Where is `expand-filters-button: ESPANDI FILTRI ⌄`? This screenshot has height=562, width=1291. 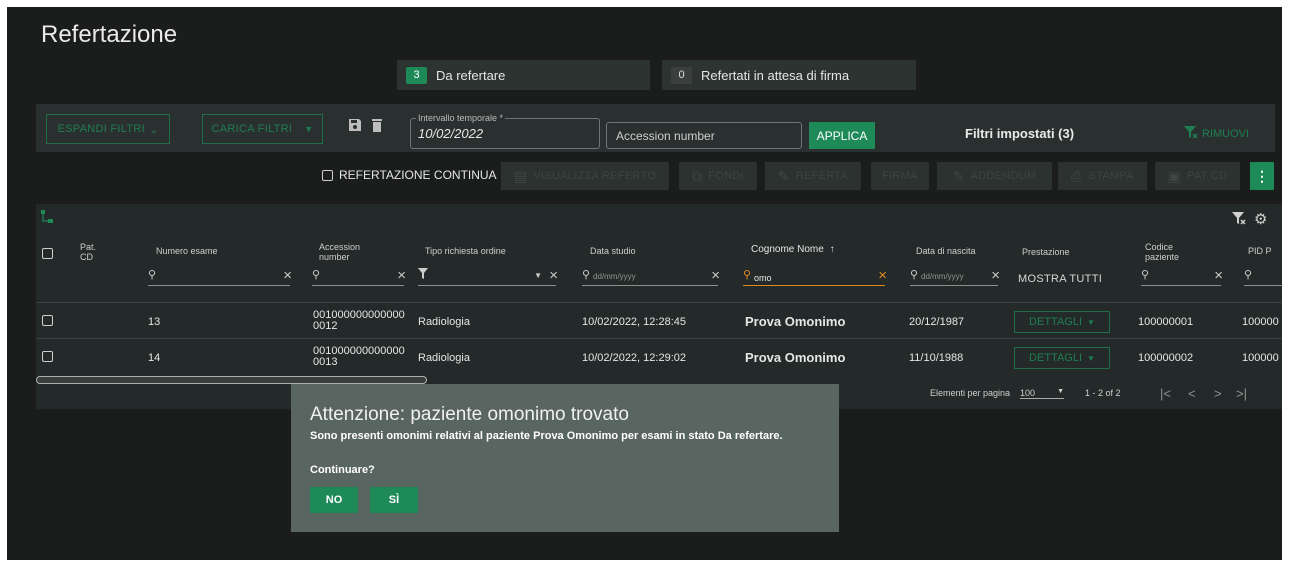 expand-filters-button: ESPANDI FILTRI ⌄ is located at coordinates (108, 129).